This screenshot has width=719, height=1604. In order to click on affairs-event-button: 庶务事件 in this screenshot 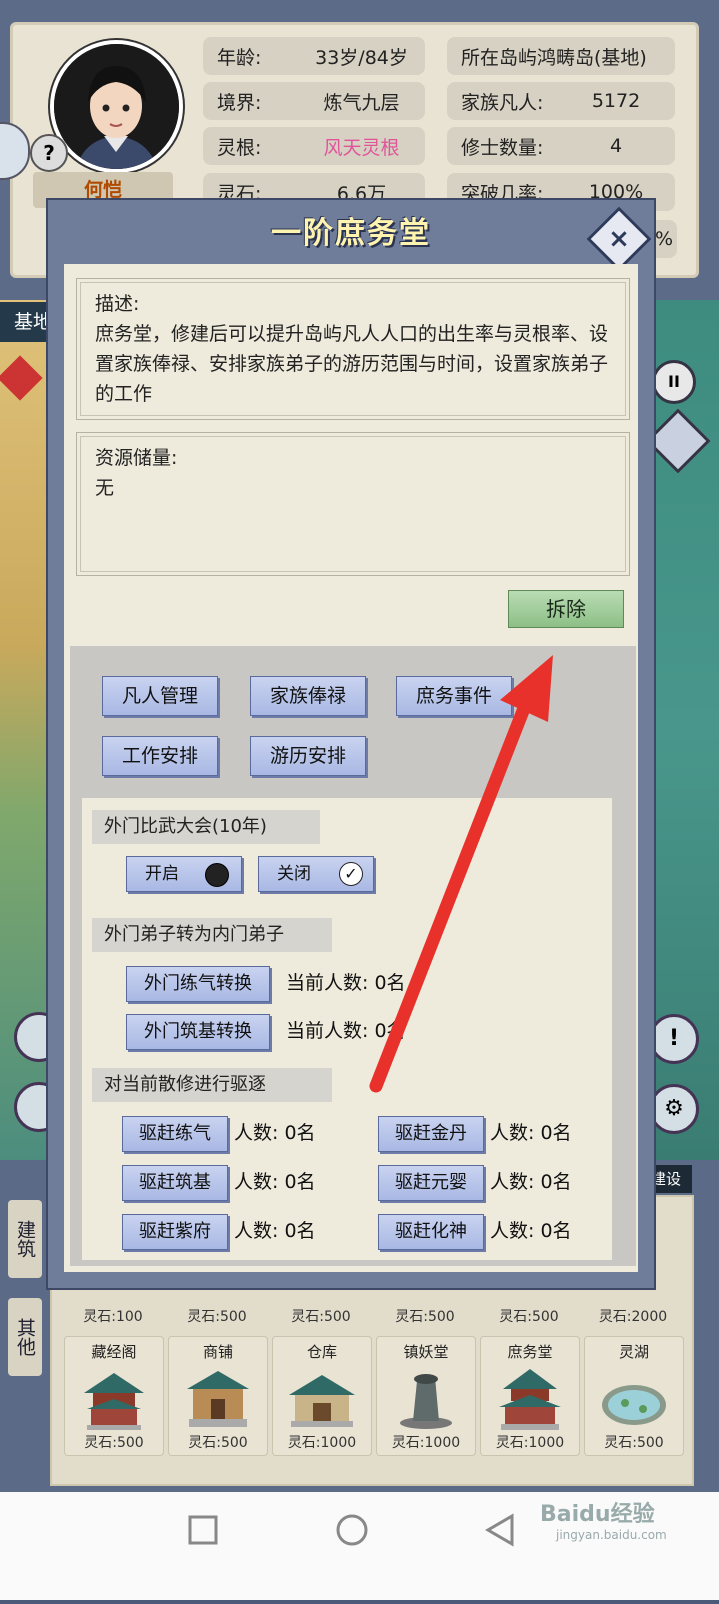, I will do `click(454, 696)`.